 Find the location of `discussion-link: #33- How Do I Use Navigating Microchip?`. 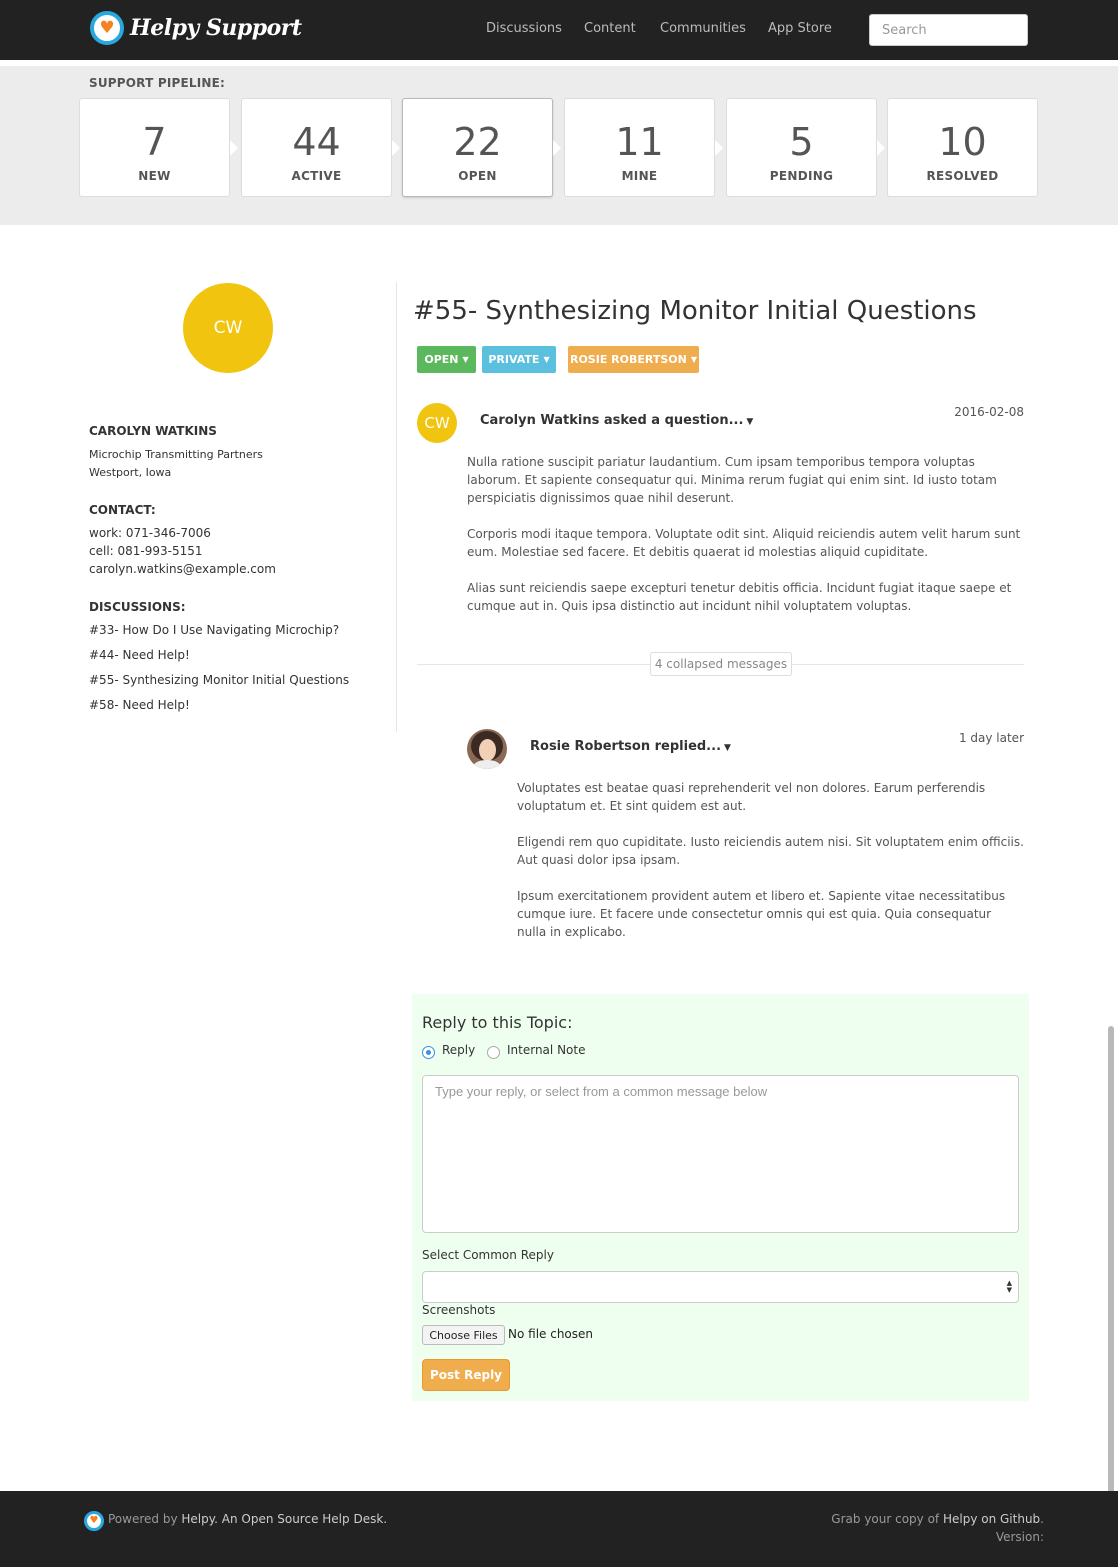

discussion-link: #33- How Do I Use Navigating Microchip? is located at coordinates (214, 630).